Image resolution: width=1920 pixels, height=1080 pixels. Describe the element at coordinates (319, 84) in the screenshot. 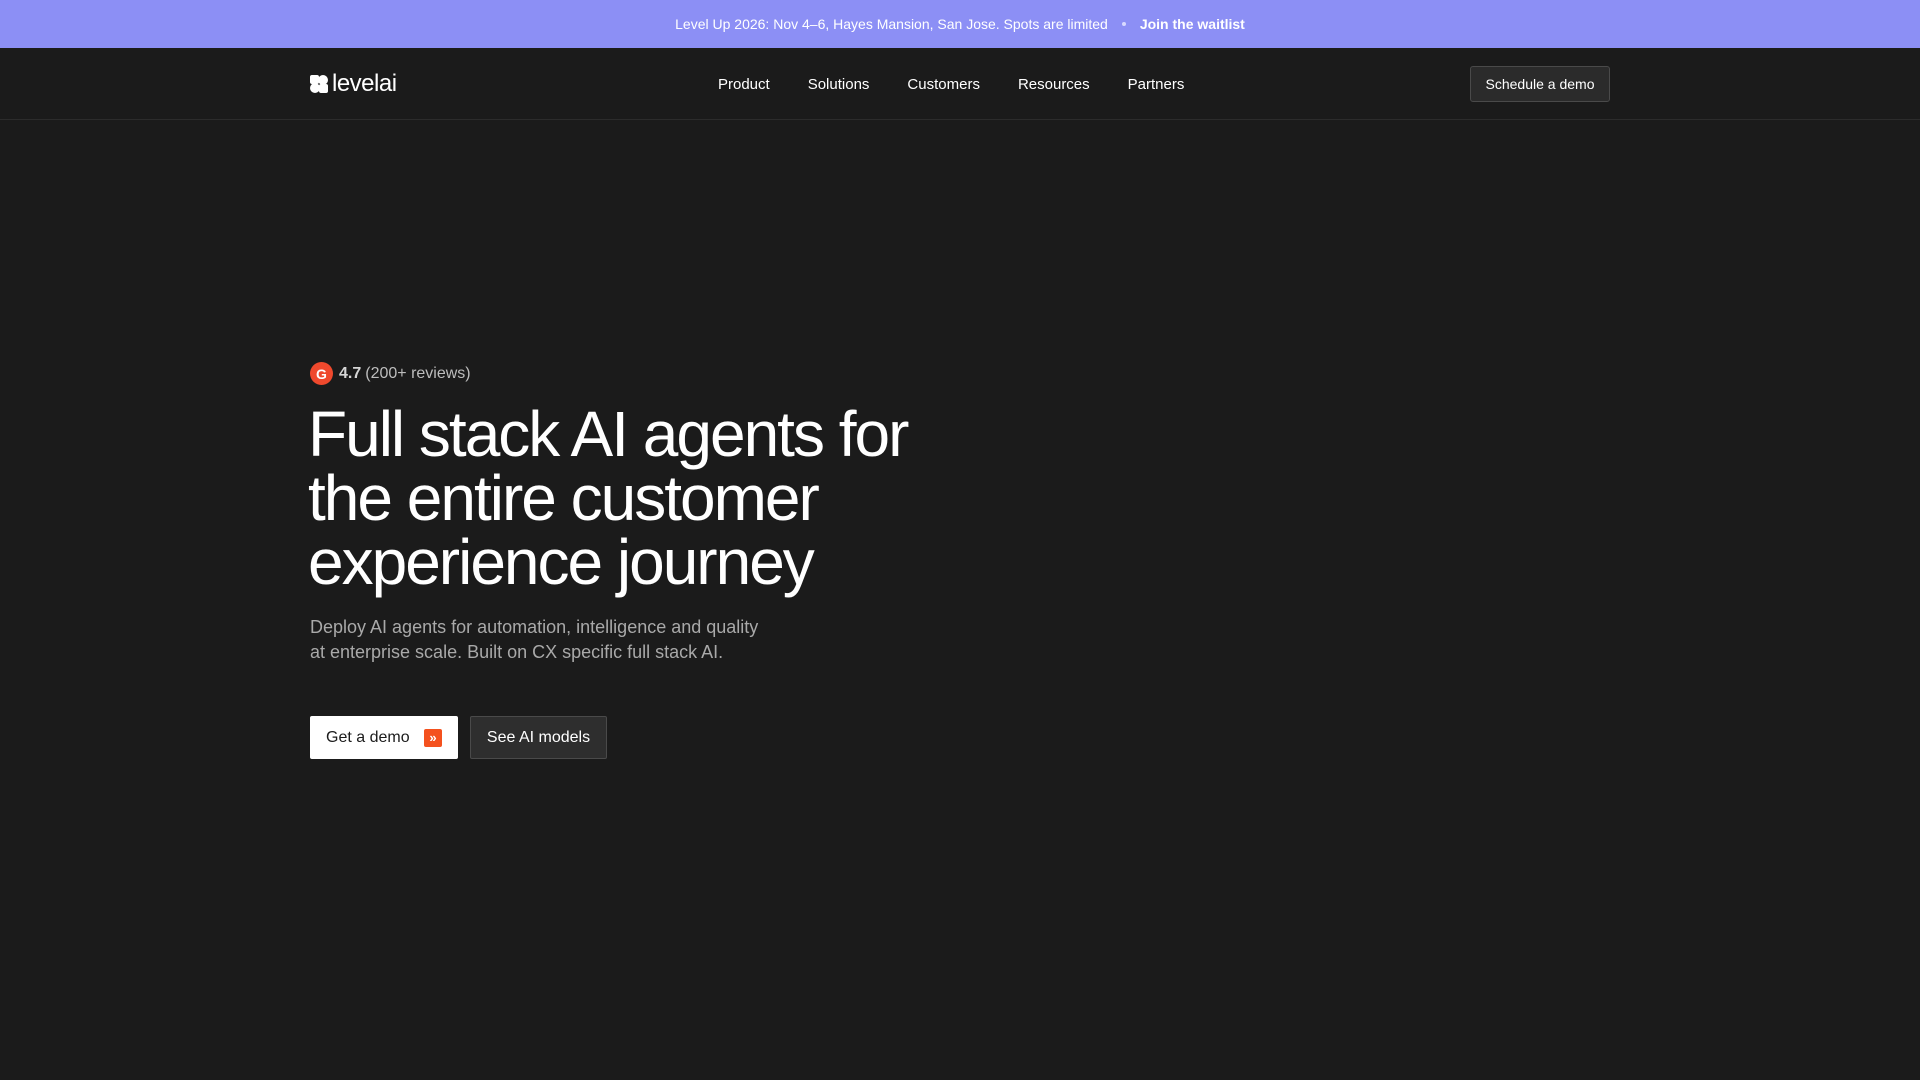

I see `levelai-logo-icon` at that location.